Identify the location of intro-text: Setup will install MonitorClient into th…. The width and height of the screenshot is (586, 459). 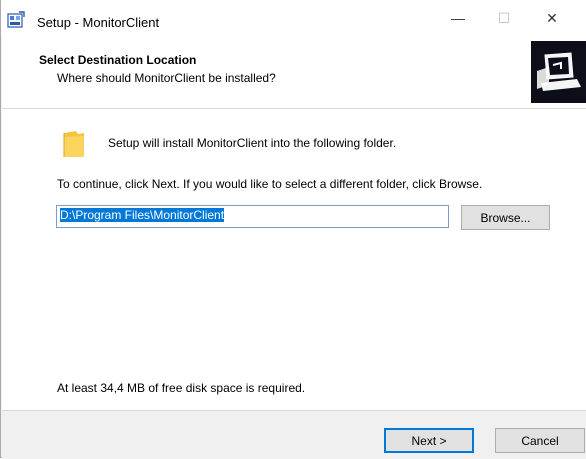
(252, 143).